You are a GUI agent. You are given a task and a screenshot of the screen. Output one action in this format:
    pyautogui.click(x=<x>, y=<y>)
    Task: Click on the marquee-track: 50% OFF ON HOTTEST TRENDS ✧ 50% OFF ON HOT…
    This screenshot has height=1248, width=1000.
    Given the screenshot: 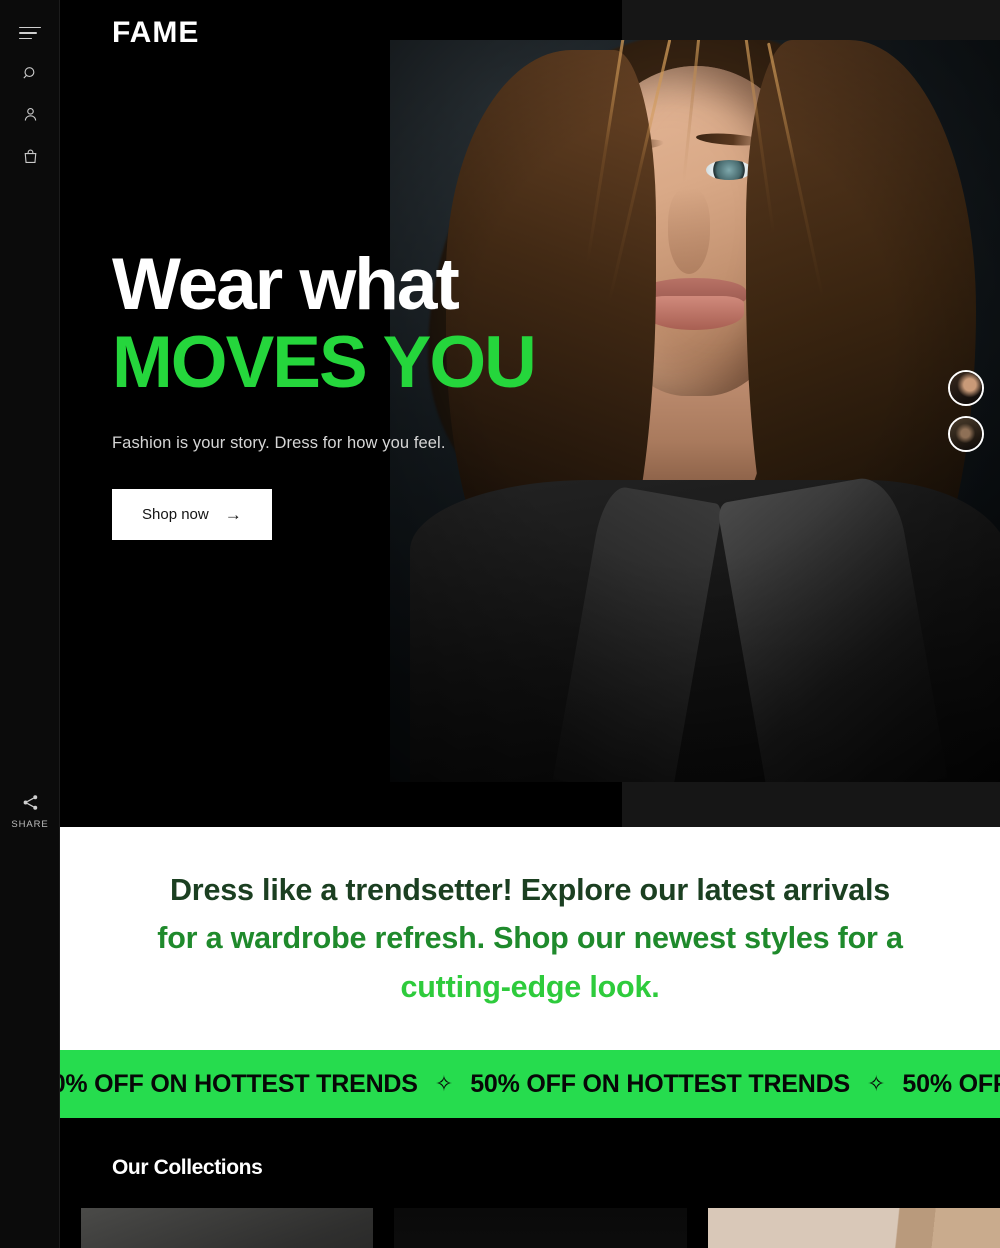 What is the action you would take?
    pyautogui.click(x=530, y=1084)
    